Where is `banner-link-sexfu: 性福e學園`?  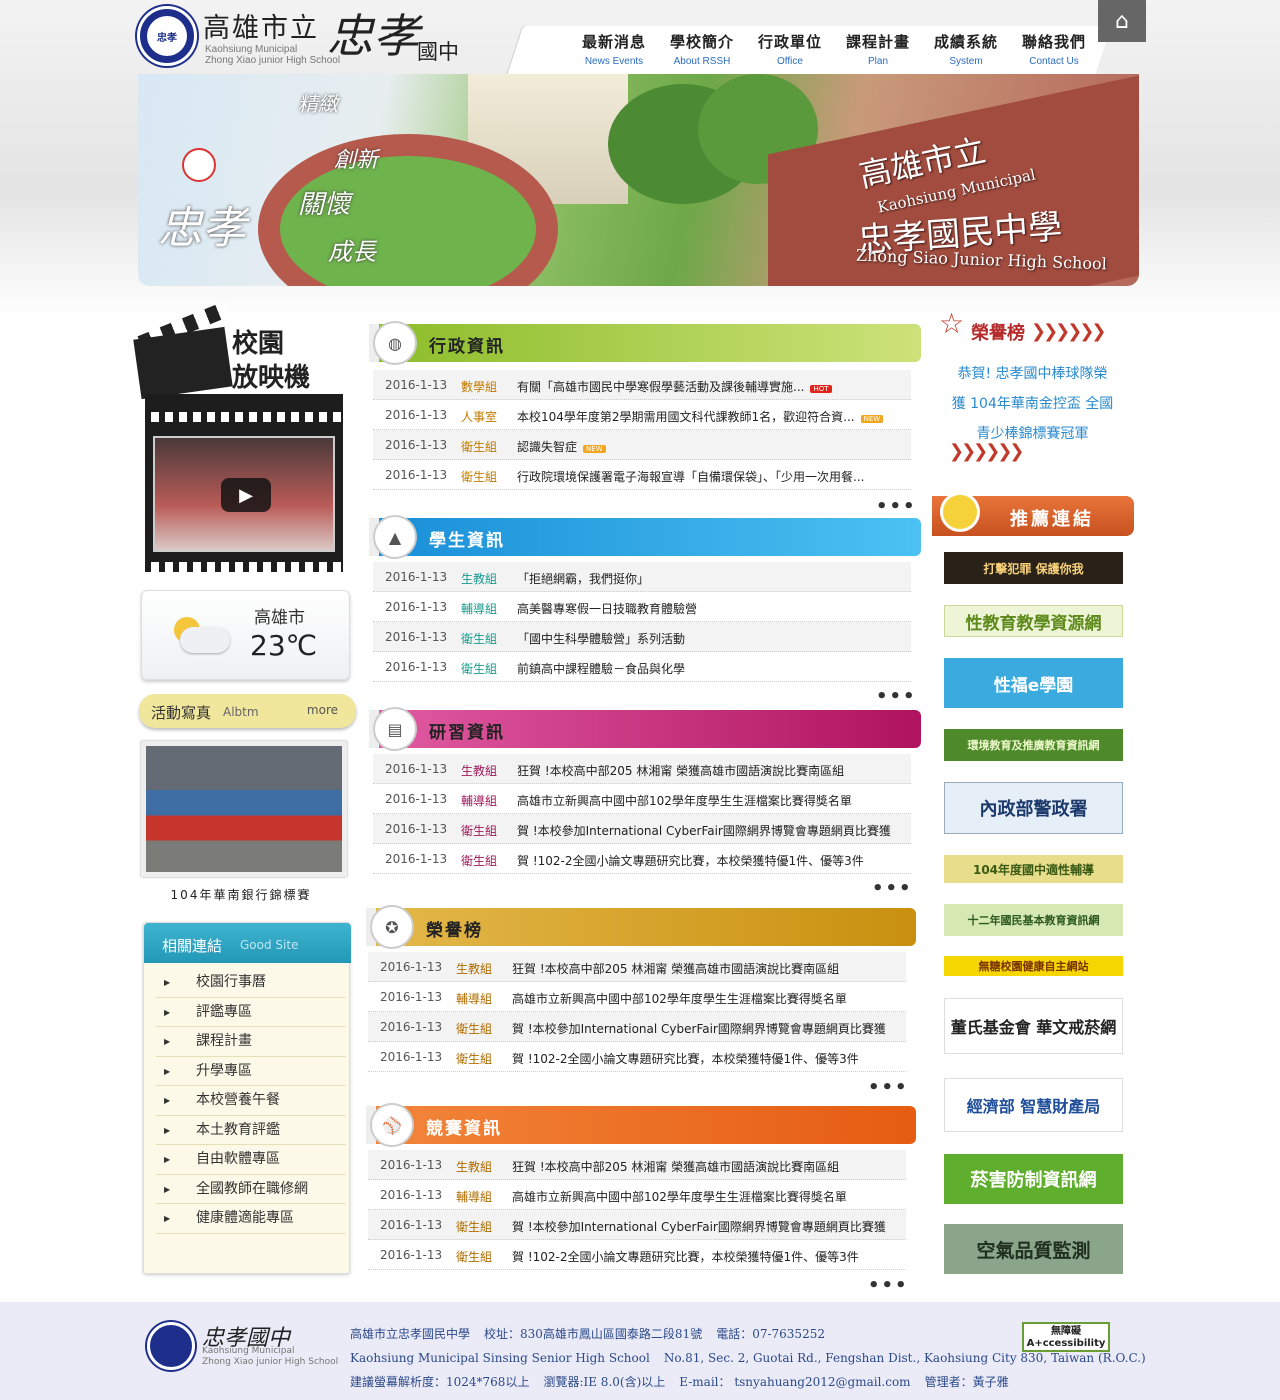
banner-link-sexfu: 性福e學園 is located at coordinates (1033, 683).